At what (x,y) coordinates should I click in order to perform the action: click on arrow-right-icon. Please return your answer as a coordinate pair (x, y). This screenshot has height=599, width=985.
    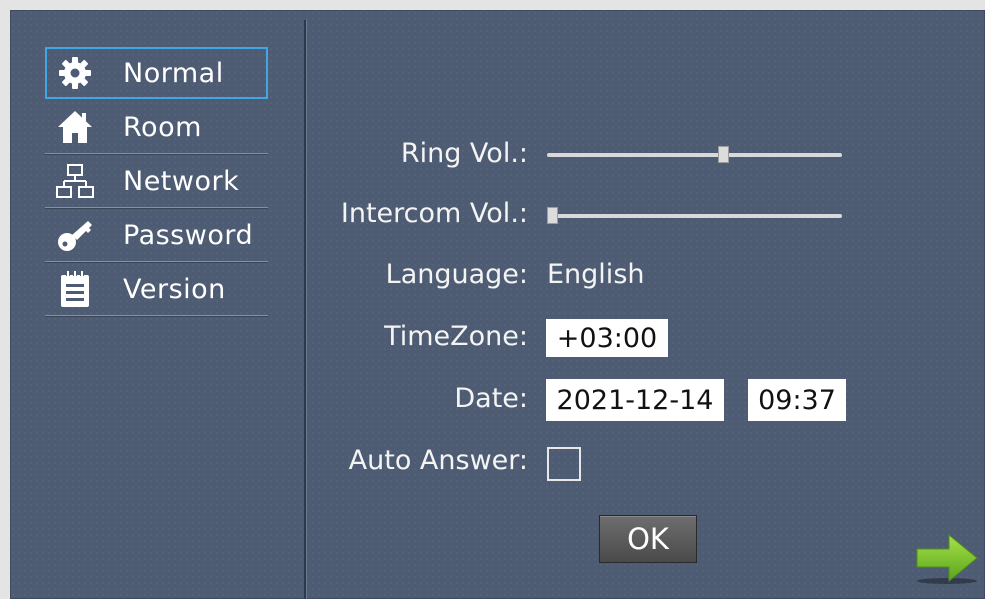
    Looking at the image, I should click on (947, 559).